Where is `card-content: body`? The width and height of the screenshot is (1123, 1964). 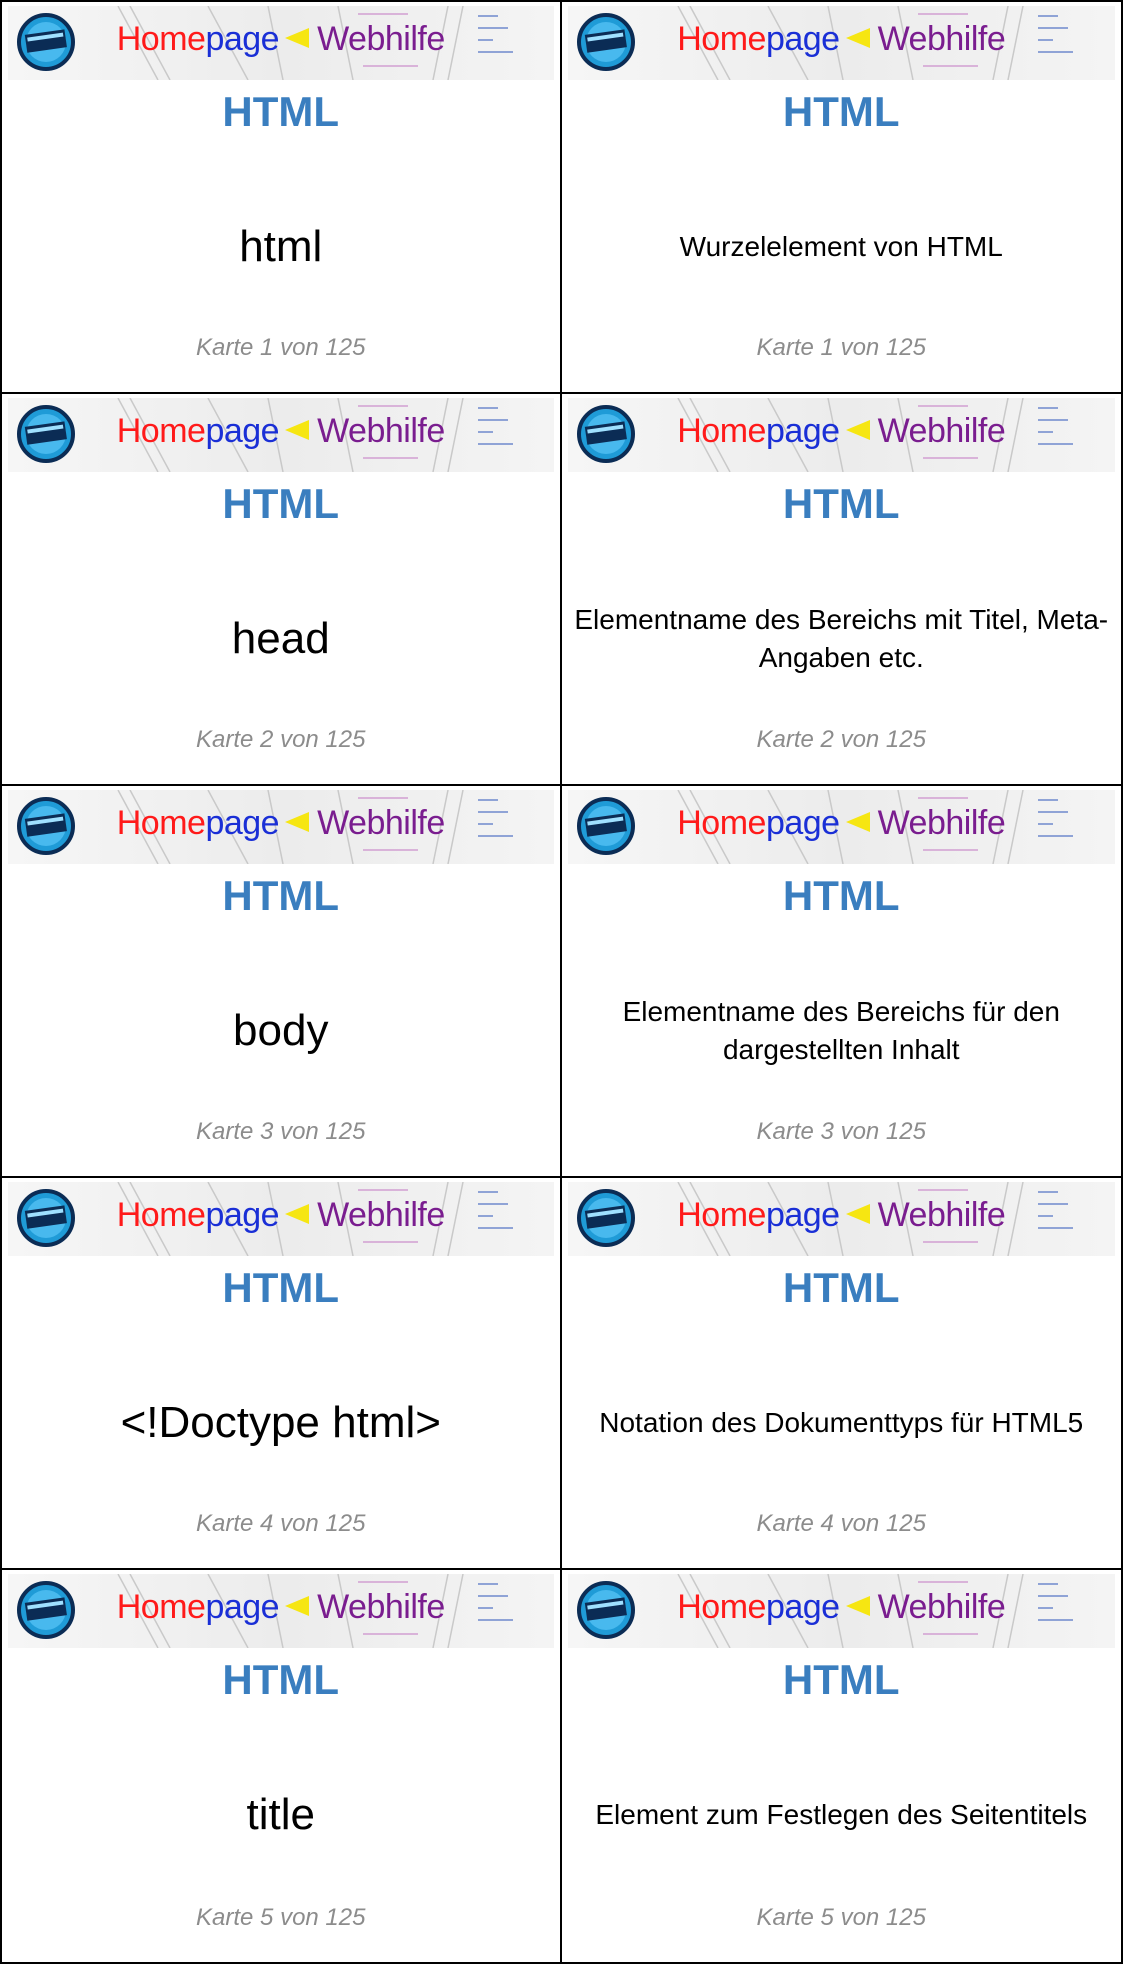 card-content: body is located at coordinates (281, 1031).